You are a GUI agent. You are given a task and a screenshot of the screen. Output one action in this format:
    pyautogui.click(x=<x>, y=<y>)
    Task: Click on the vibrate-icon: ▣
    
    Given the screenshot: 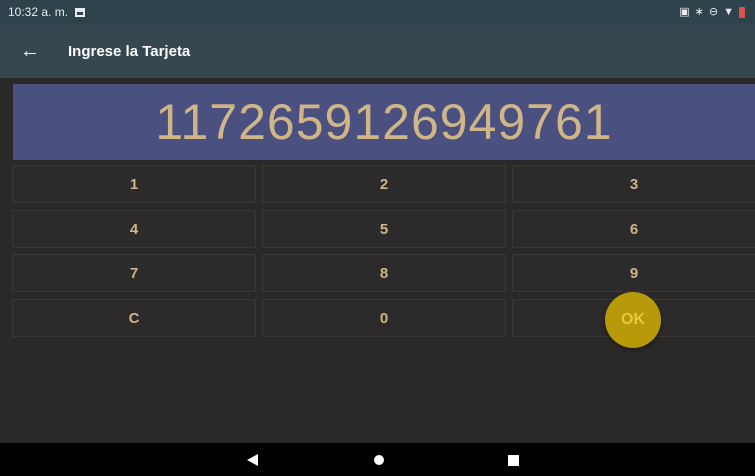 What is the action you would take?
    pyautogui.click(x=684, y=11)
    